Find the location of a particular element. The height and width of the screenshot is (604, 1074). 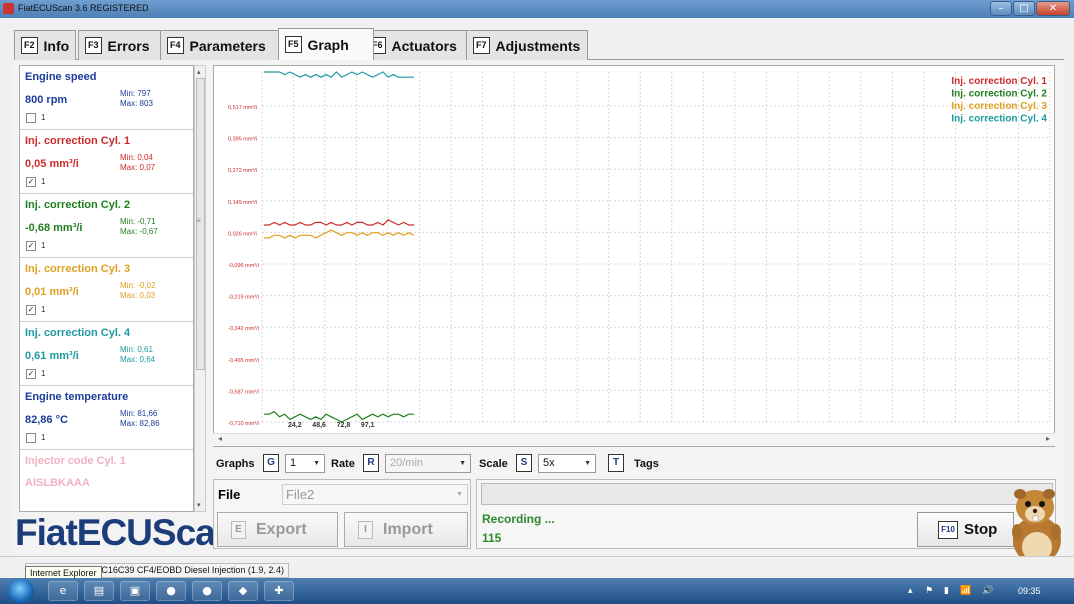

tab-errors: F3 Errors is located at coordinates (125, 45).